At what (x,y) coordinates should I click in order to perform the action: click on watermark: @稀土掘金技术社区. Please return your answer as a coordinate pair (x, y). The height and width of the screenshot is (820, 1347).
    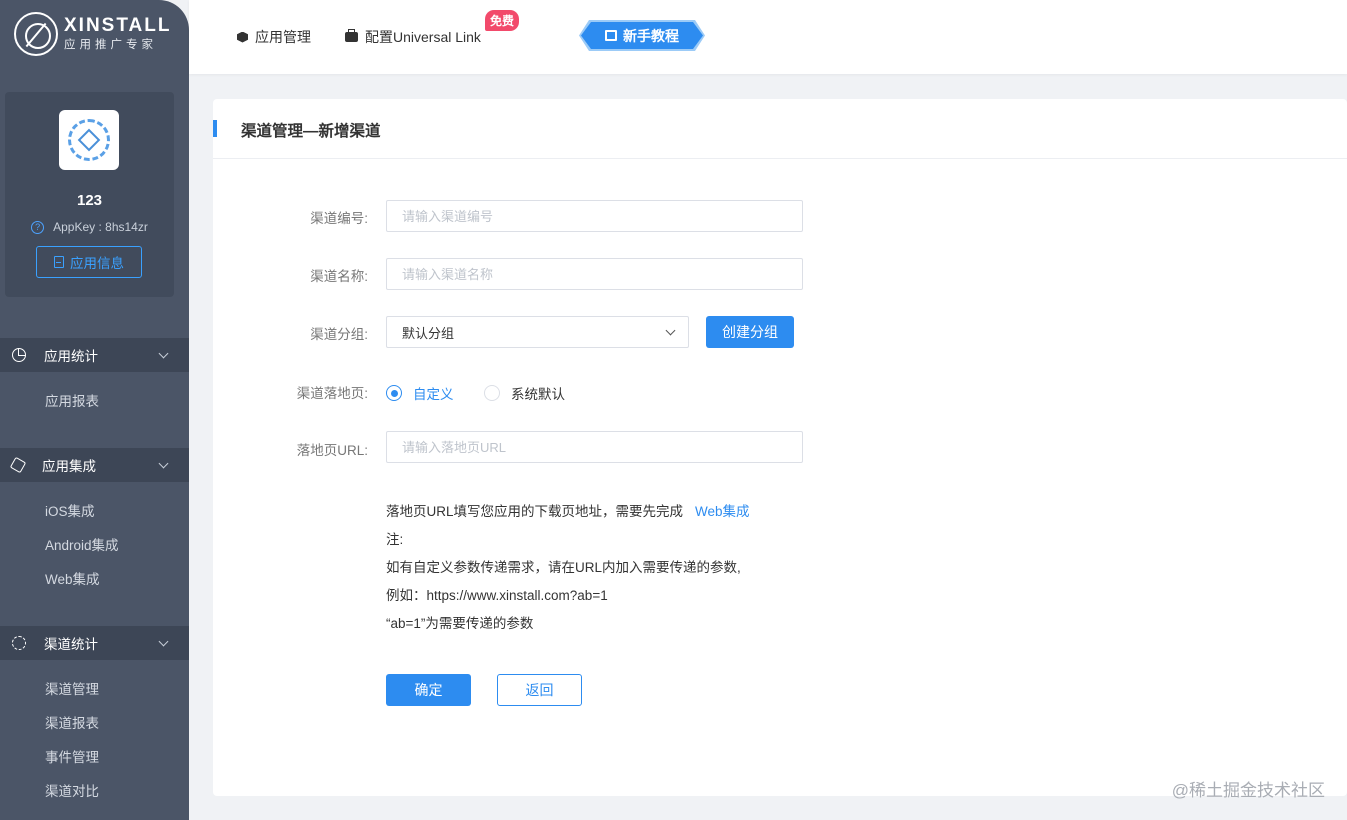
    Looking at the image, I should click on (1248, 790).